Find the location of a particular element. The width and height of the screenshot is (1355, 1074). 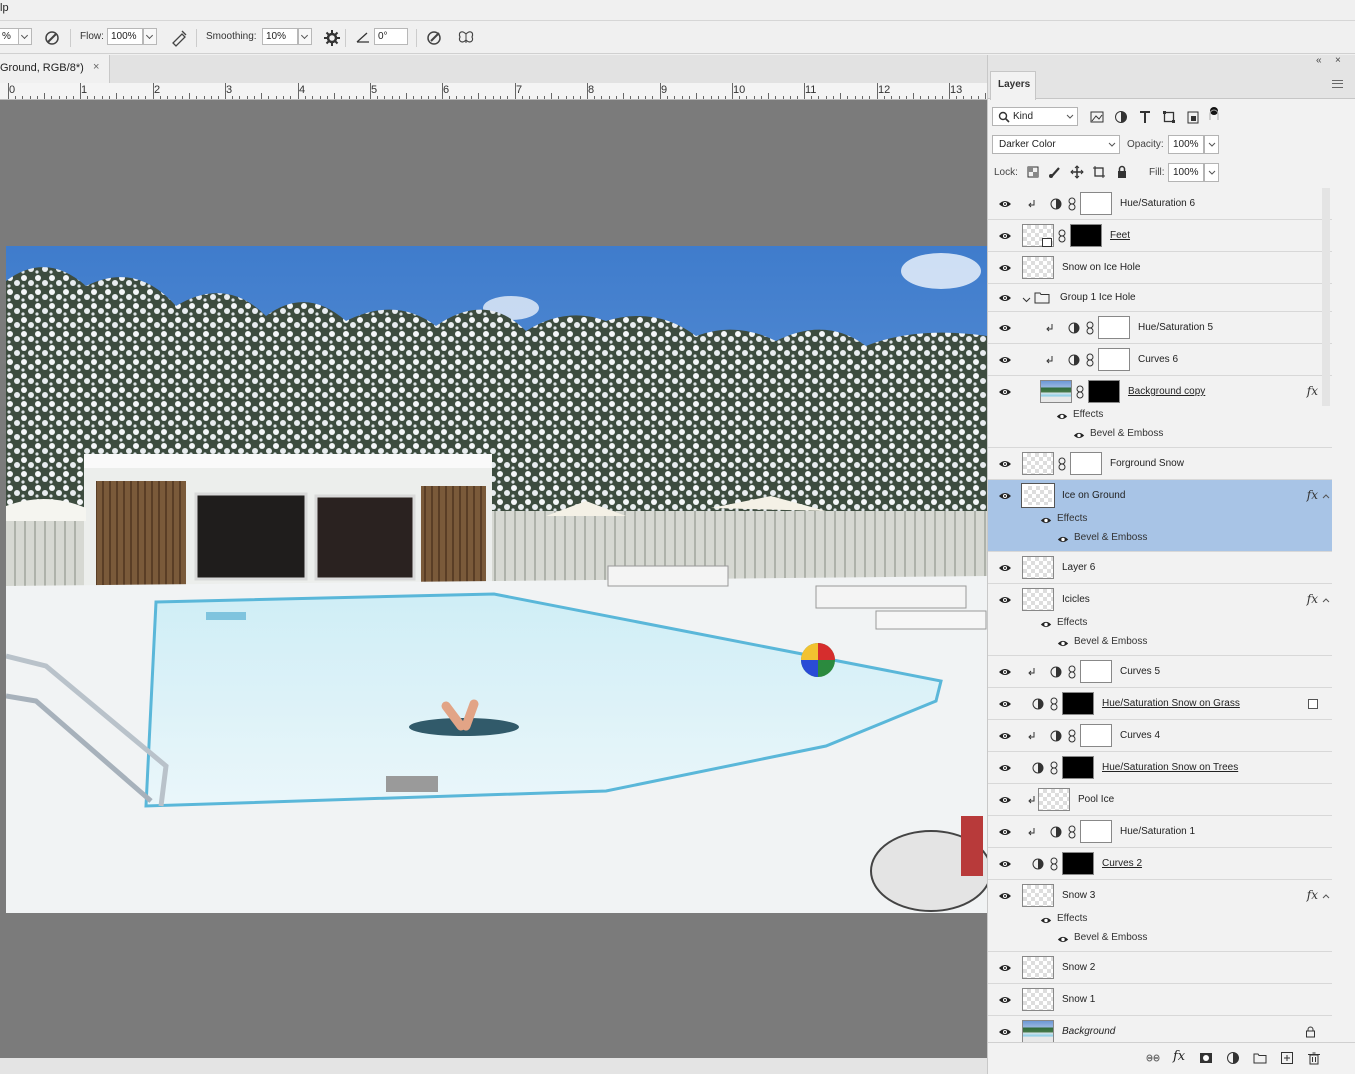

layer-row: Hue/Saturation Snow on Trees is located at coordinates (1160, 768).